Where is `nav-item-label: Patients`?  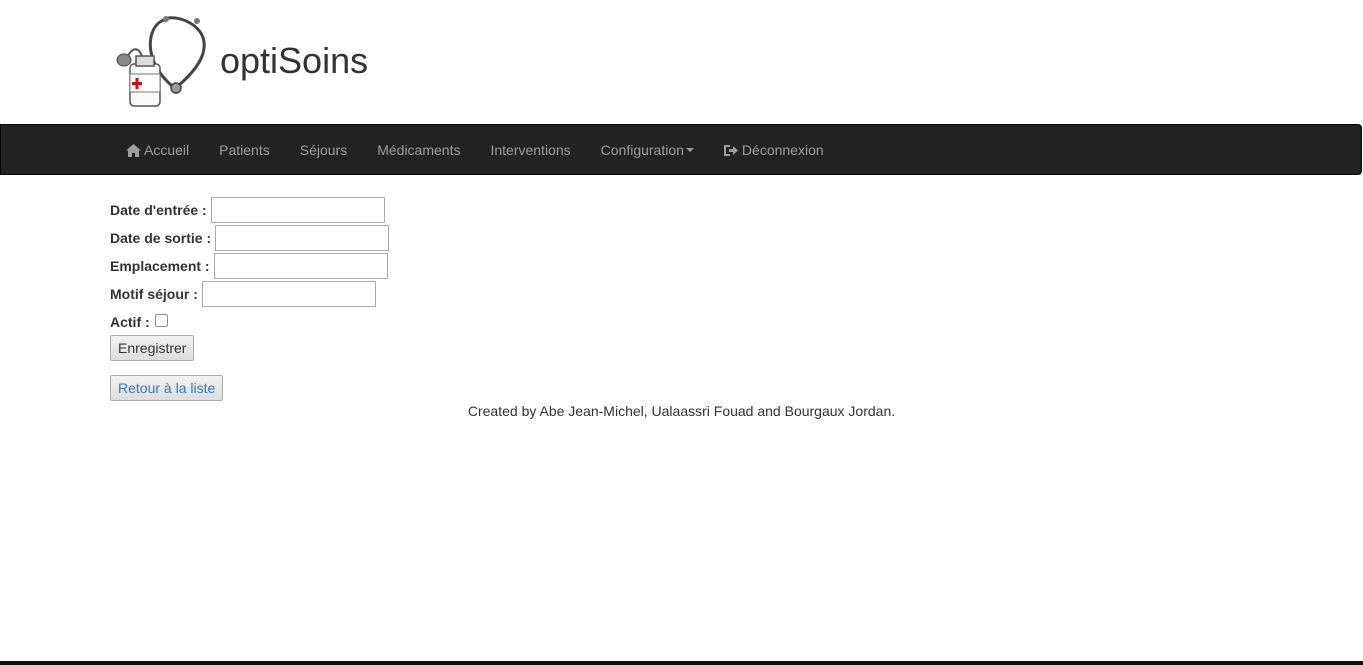 nav-item-label: Patients is located at coordinates (244, 150).